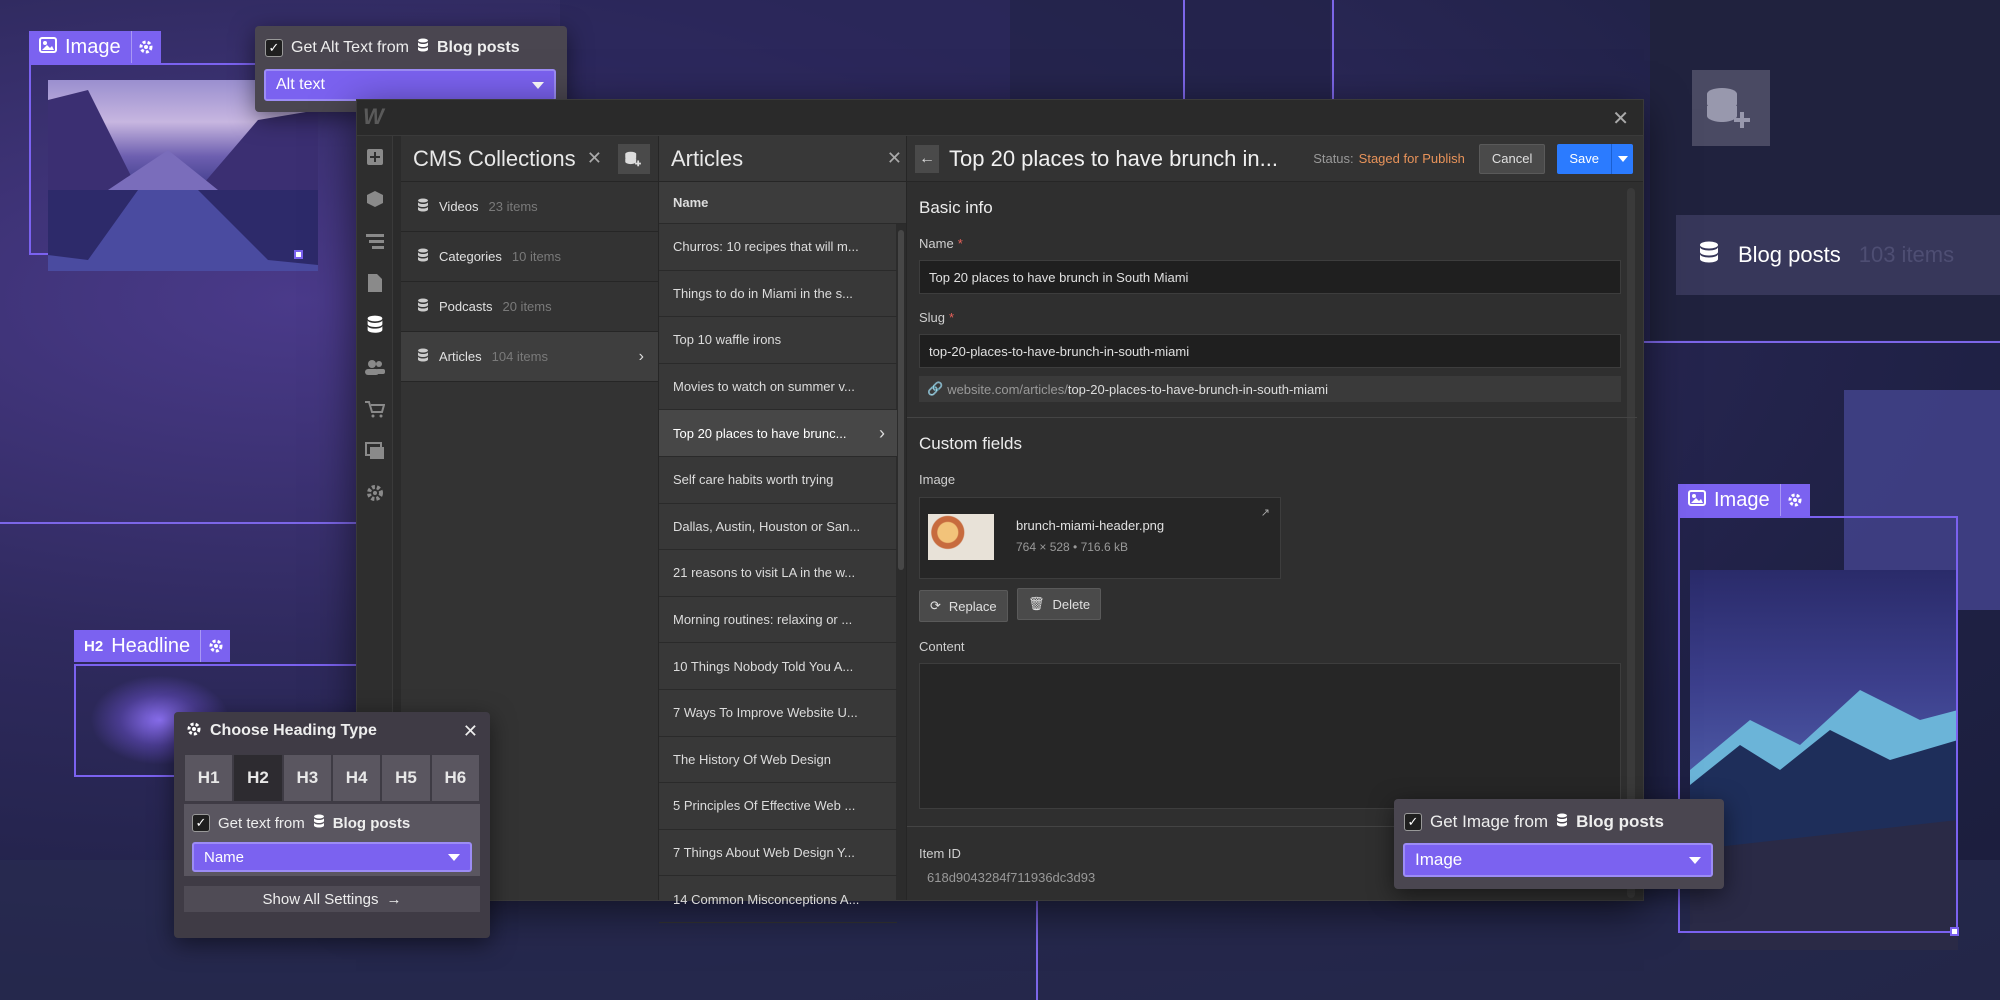  I want to click on replace-button: ⟳ Replace, so click(963, 606).